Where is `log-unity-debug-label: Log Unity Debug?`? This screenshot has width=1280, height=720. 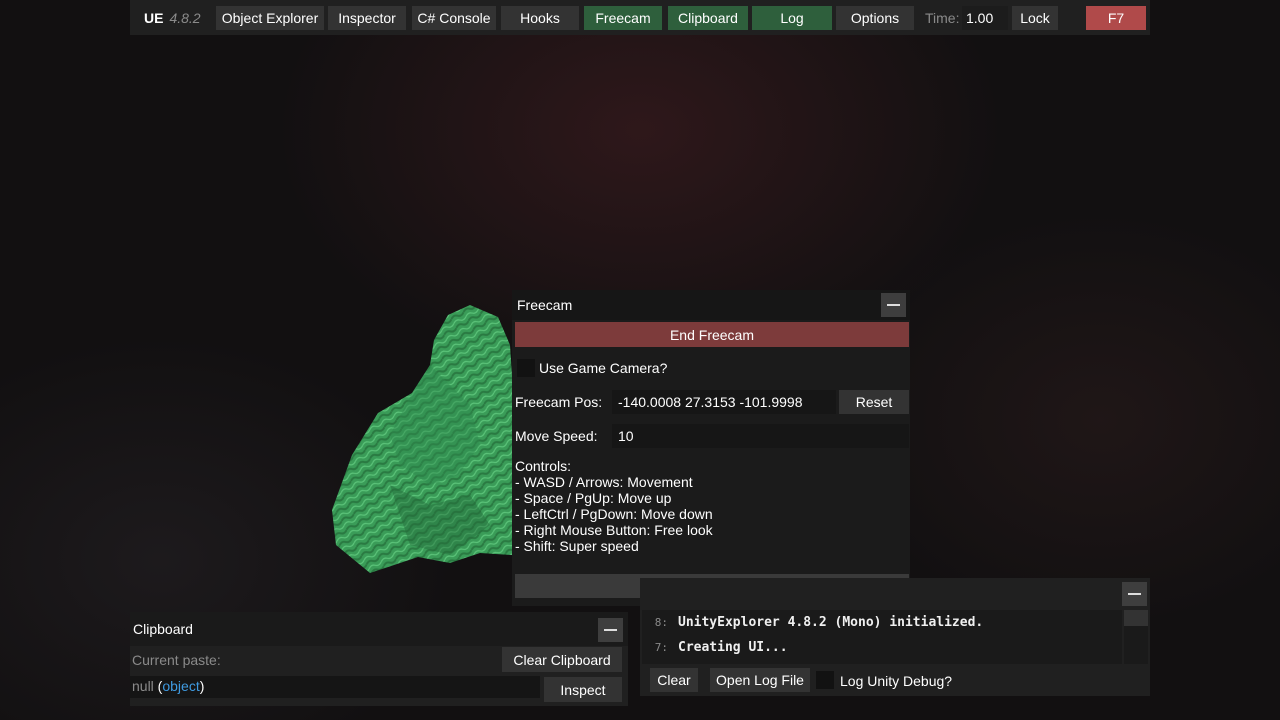
log-unity-debug-label: Log Unity Debug? is located at coordinates (896, 681).